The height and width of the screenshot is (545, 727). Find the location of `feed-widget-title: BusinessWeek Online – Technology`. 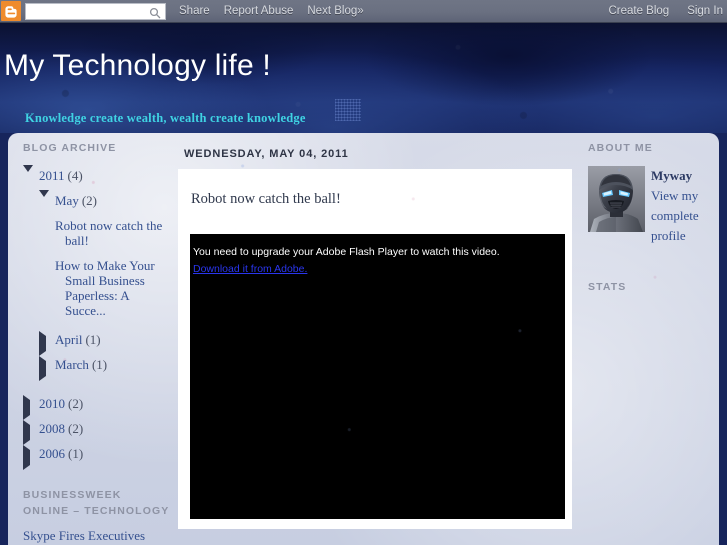

feed-widget-title: BusinessWeek Online – Technology is located at coordinates (96, 503).